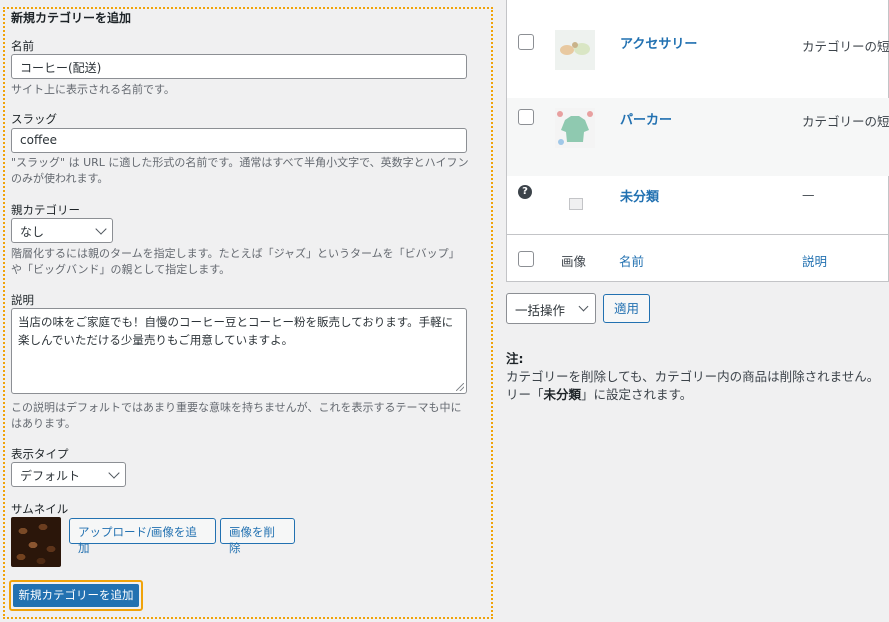  What do you see at coordinates (525, 394) in the screenshot?
I see `note-line-2-prefix: リー「` at bounding box center [525, 394].